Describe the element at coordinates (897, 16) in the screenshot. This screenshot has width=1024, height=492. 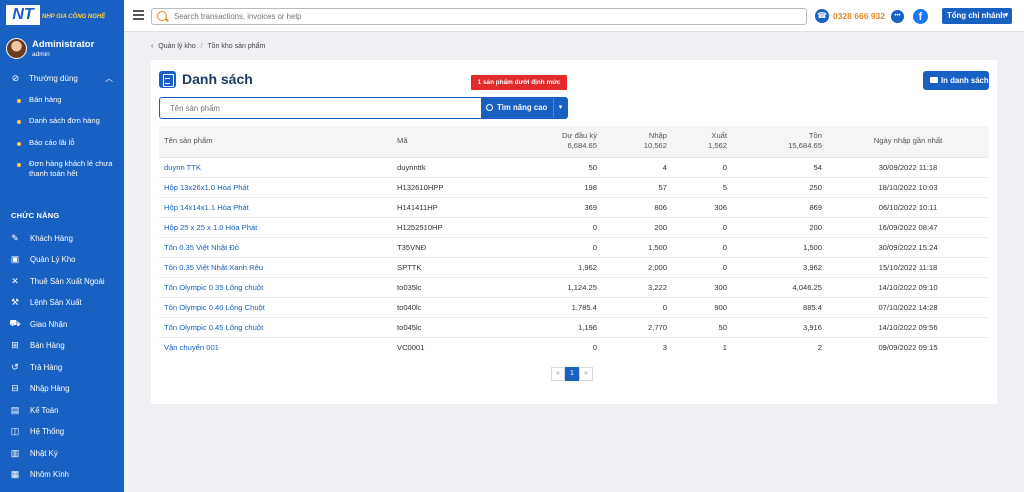
I see `chat-icon: •••` at that location.